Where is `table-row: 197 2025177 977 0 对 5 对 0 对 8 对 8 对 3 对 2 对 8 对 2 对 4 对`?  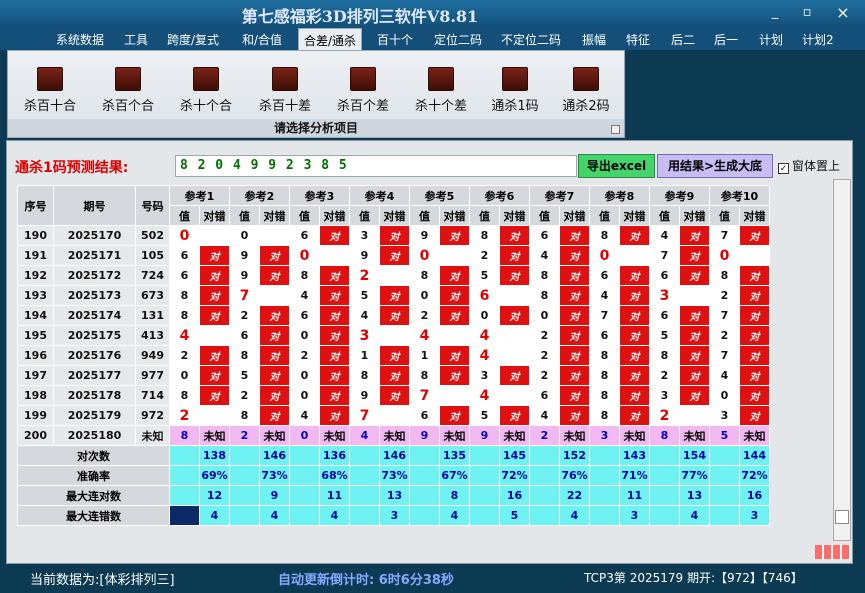
table-row: 197 2025177 977 0 对 5 对 0 对 8 对 8 对 3 对 2 对 8 对 2 对 4 对 is located at coordinates (393, 375).